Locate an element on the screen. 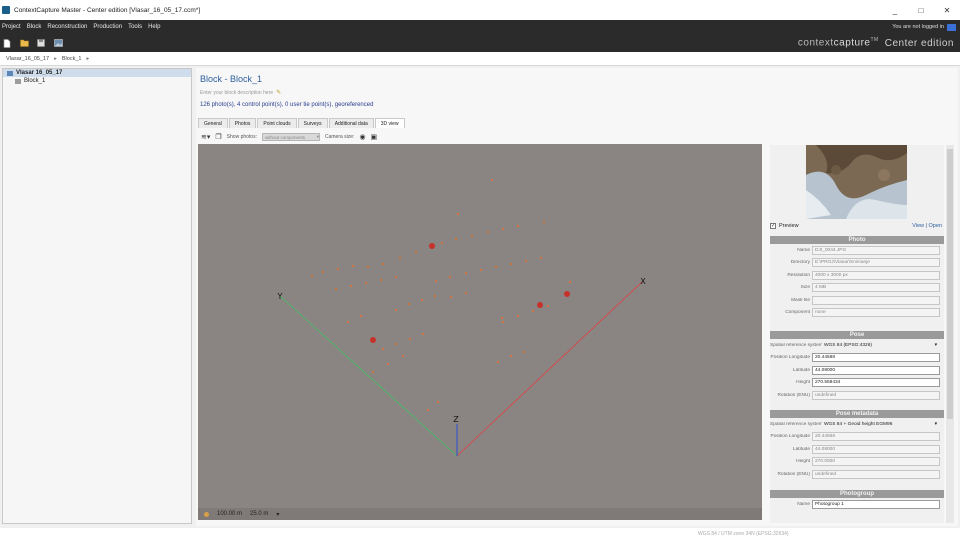 The height and width of the screenshot is (540, 960). tab-3d-view: 3D view is located at coordinates (389, 123).